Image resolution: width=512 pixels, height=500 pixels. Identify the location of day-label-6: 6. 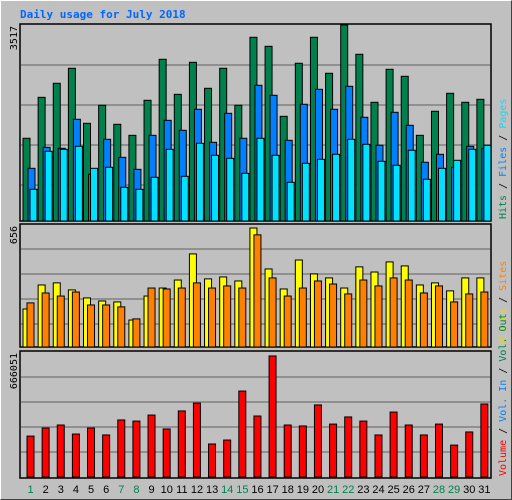
(106, 490).